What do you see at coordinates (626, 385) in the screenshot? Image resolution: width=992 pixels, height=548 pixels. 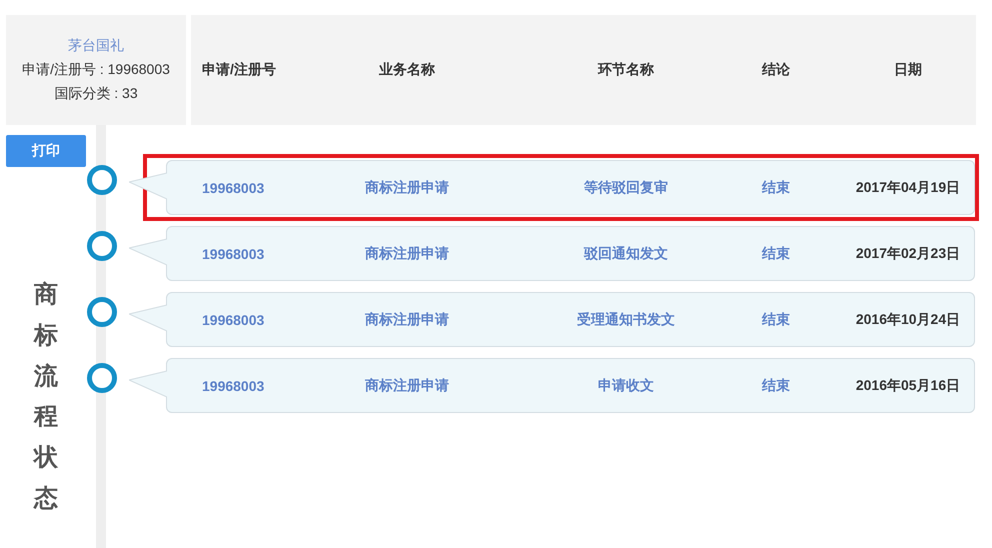 I see `step-cell: 申请收文` at bounding box center [626, 385].